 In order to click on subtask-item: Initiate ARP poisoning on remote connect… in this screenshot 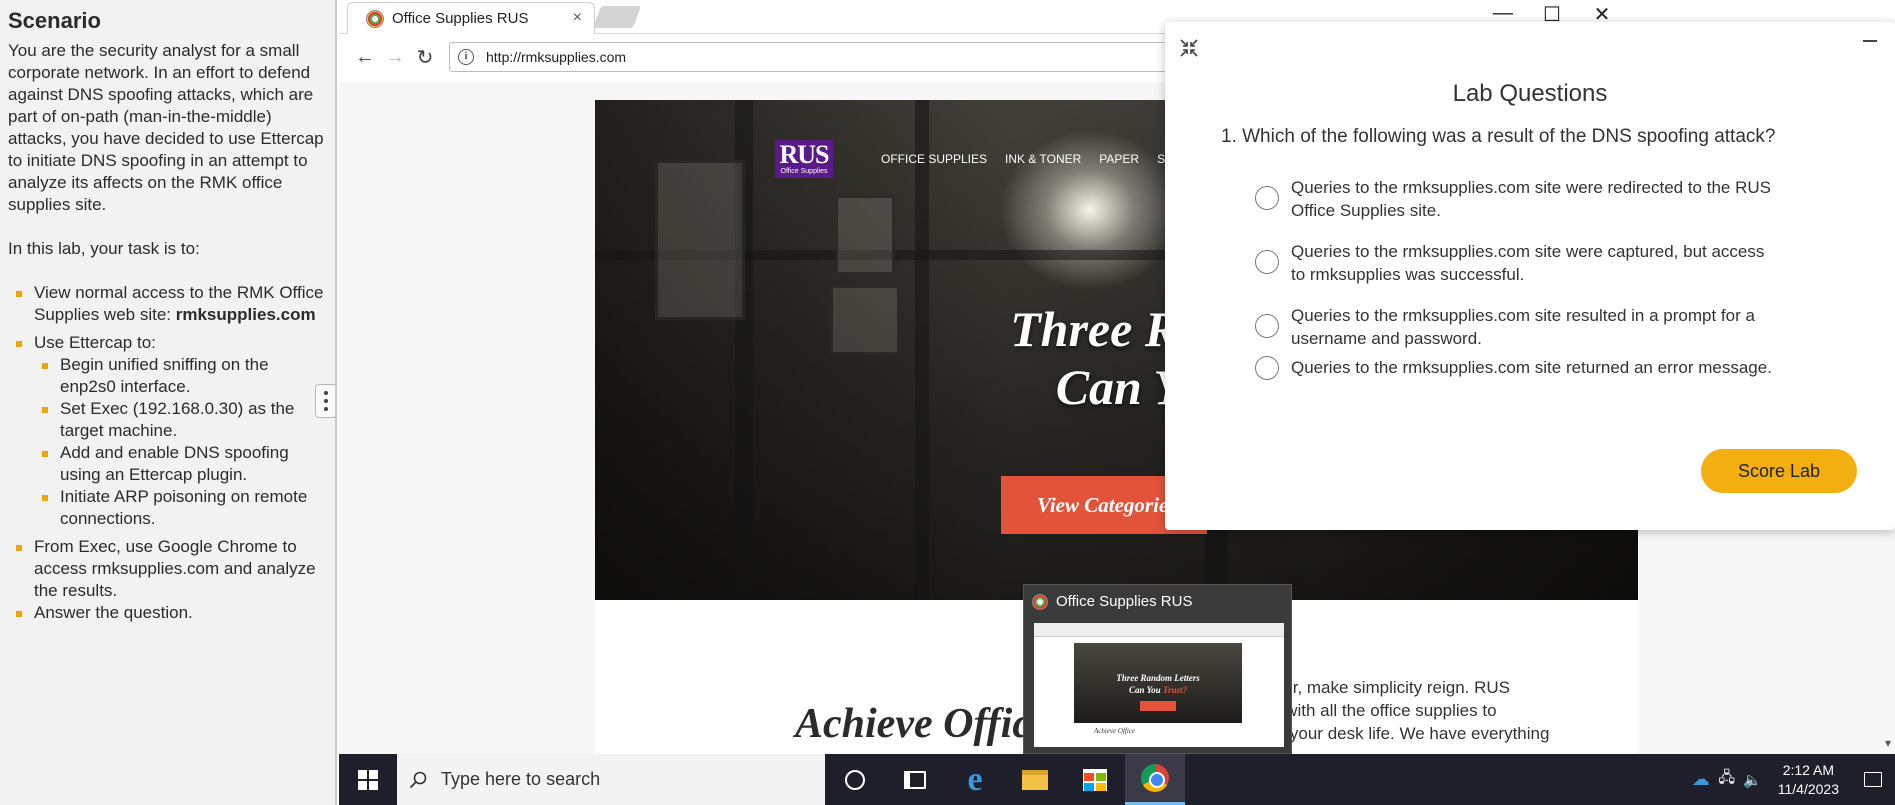, I will do `click(184, 508)`.